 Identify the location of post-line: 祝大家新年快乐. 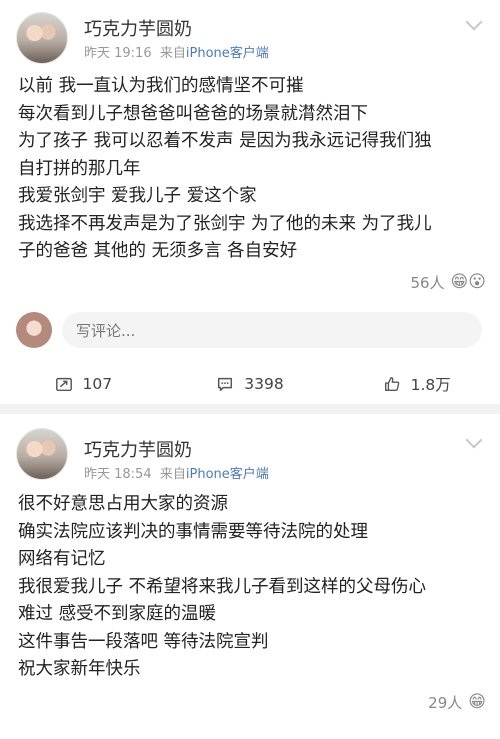
(79, 669).